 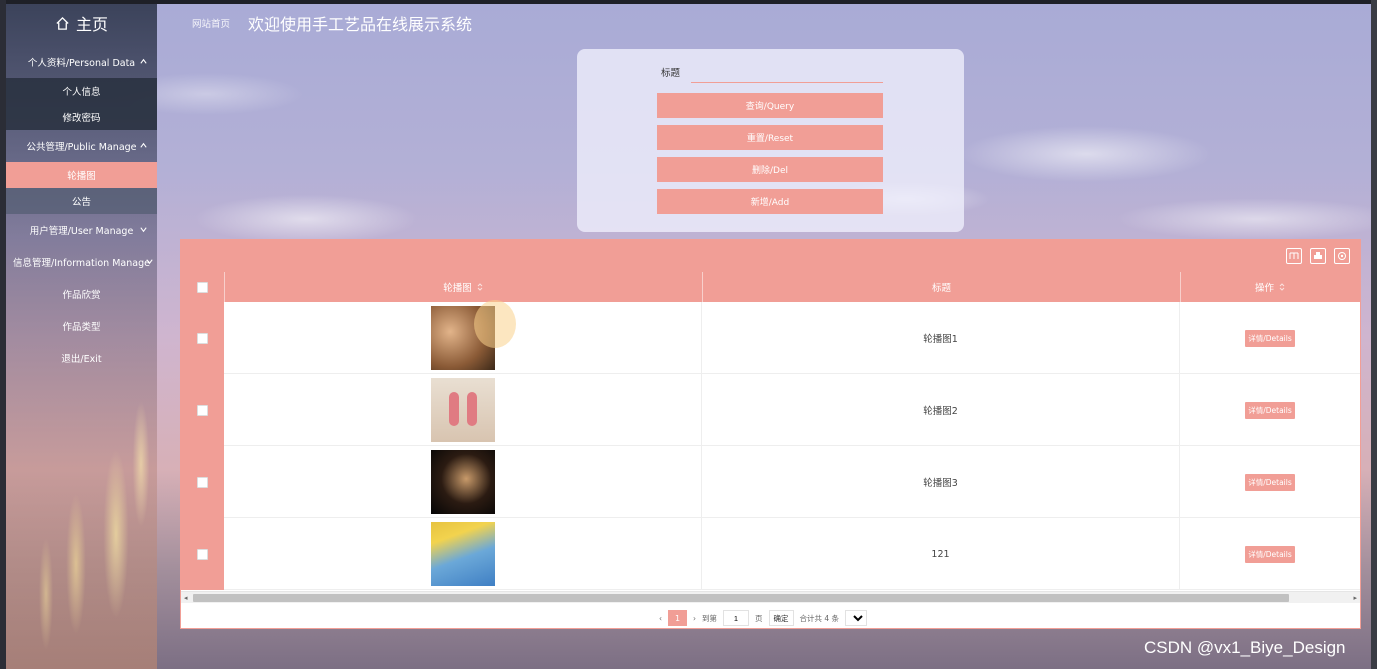 I want to click on watermark: CSDN @vx1_Biye_Design, so click(x=1245, y=647).